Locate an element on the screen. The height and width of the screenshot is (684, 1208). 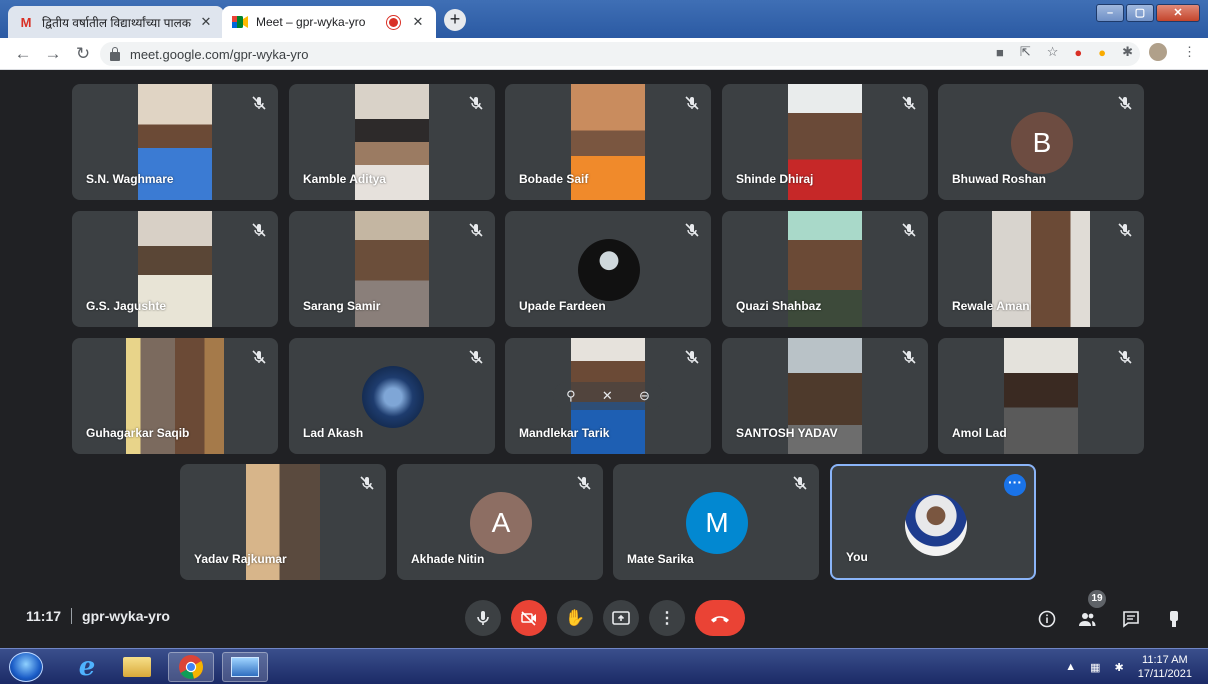
tile-hover-controls: ⚲ ✕ ⊖ is located at coordinates (608, 396).